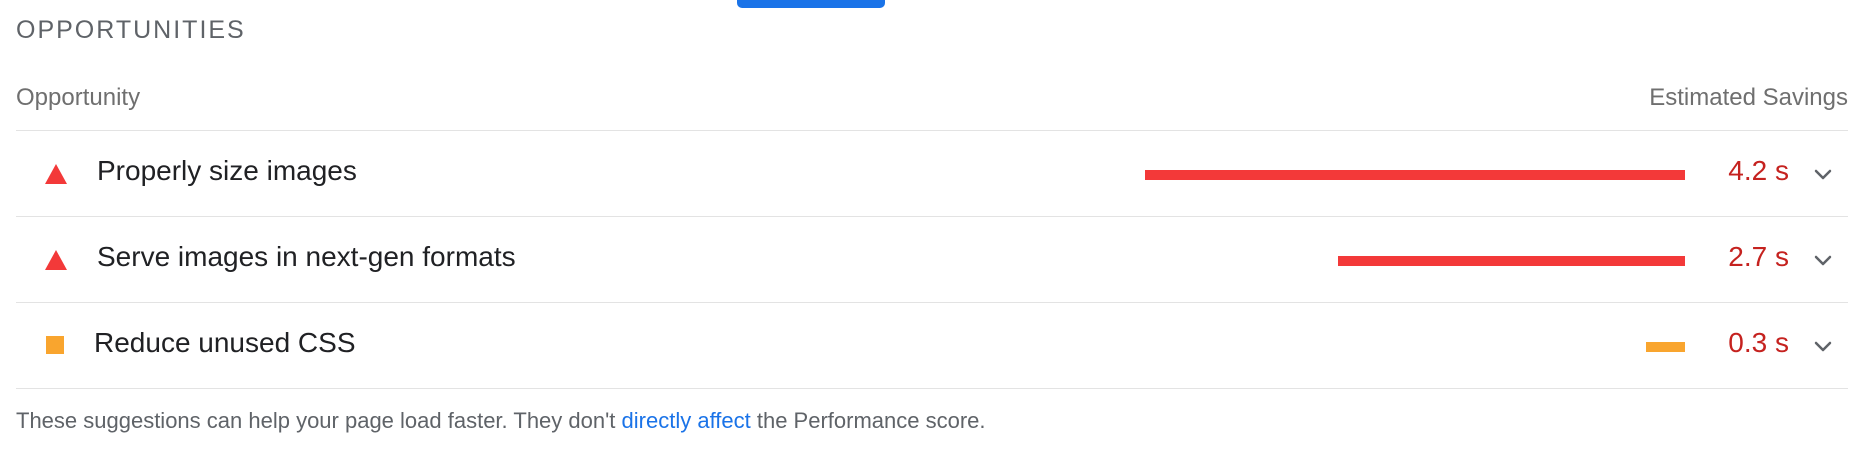  What do you see at coordinates (58, 346) in the screenshot?
I see `orange-square-icon` at bounding box center [58, 346].